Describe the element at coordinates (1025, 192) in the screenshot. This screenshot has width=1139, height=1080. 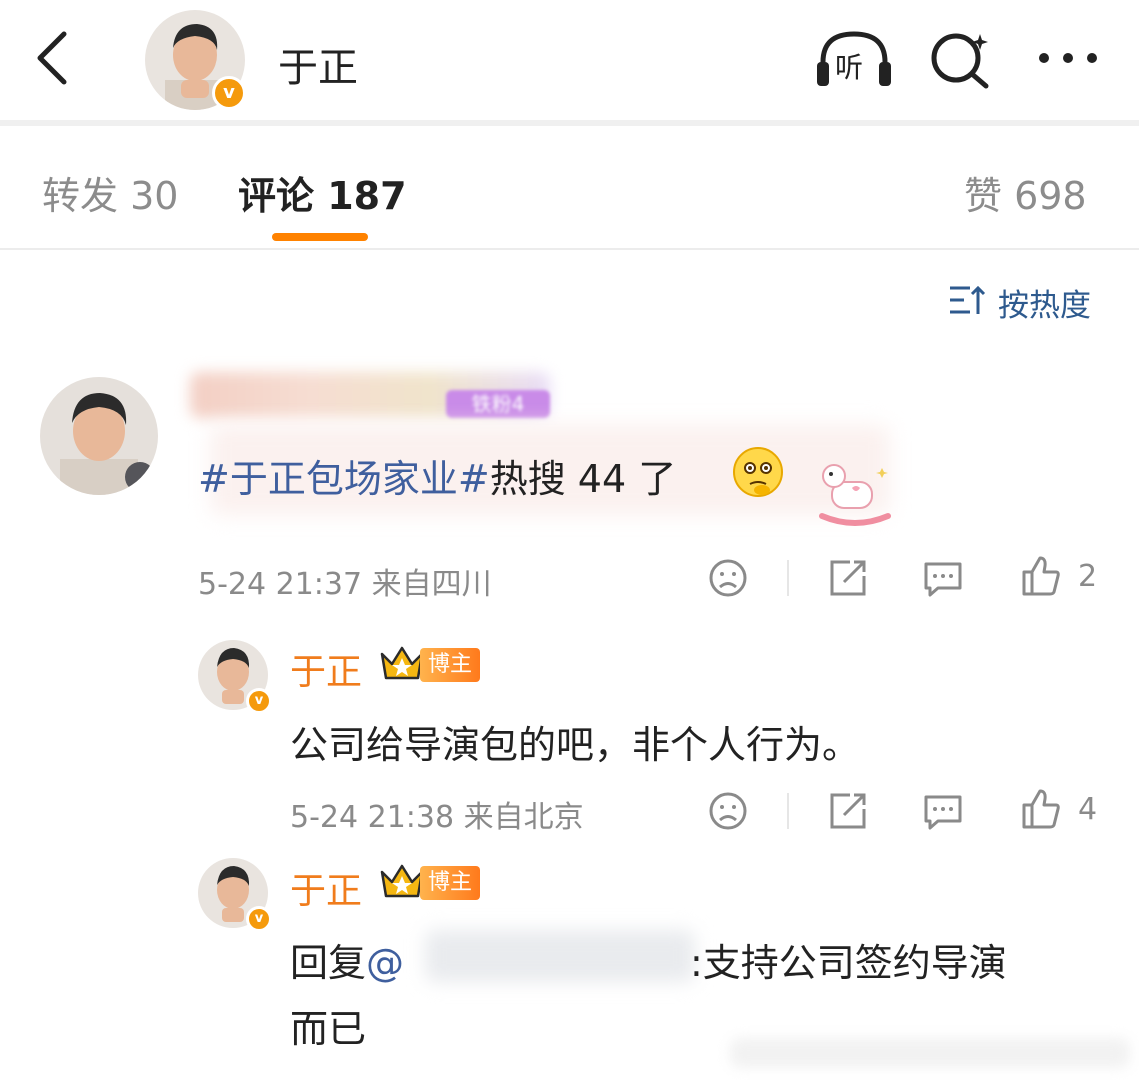
I see `tab-likes: 赞 698` at that location.